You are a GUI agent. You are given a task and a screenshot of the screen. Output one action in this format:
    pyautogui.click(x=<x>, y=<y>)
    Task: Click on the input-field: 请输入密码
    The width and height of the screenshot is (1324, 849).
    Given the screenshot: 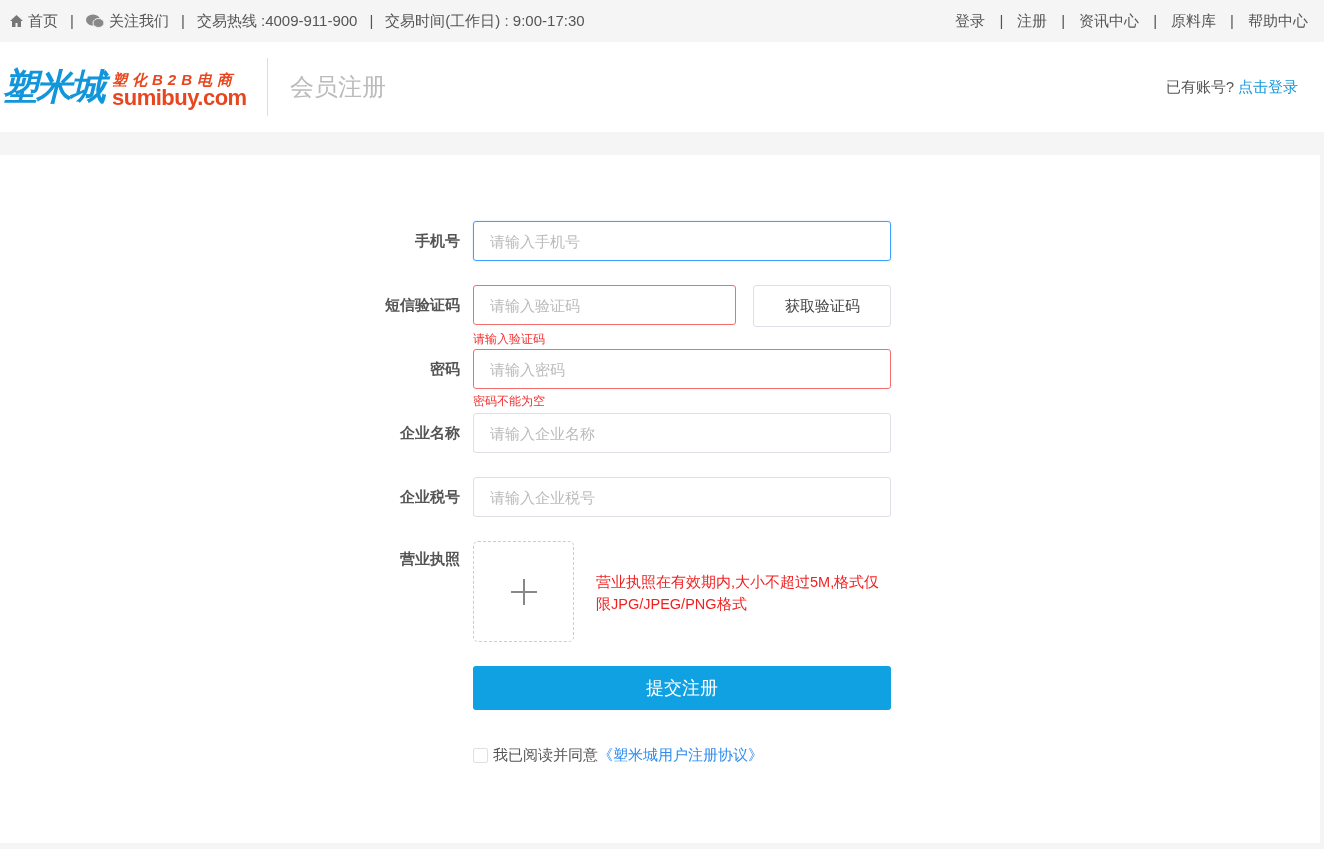 What is the action you would take?
    pyautogui.click(x=682, y=369)
    